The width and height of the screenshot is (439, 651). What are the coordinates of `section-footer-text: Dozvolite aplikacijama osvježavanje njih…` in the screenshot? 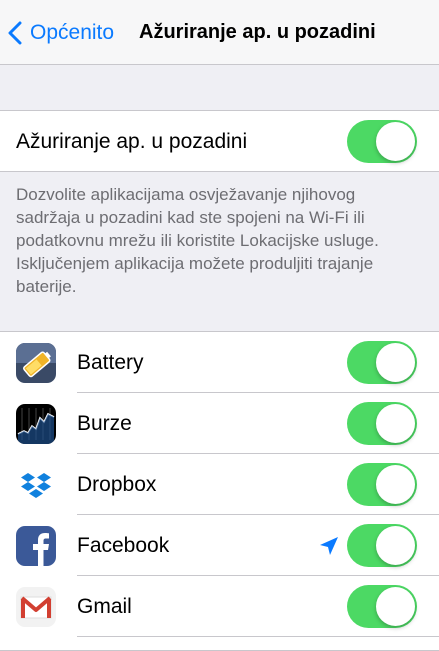 It's located at (197, 240).